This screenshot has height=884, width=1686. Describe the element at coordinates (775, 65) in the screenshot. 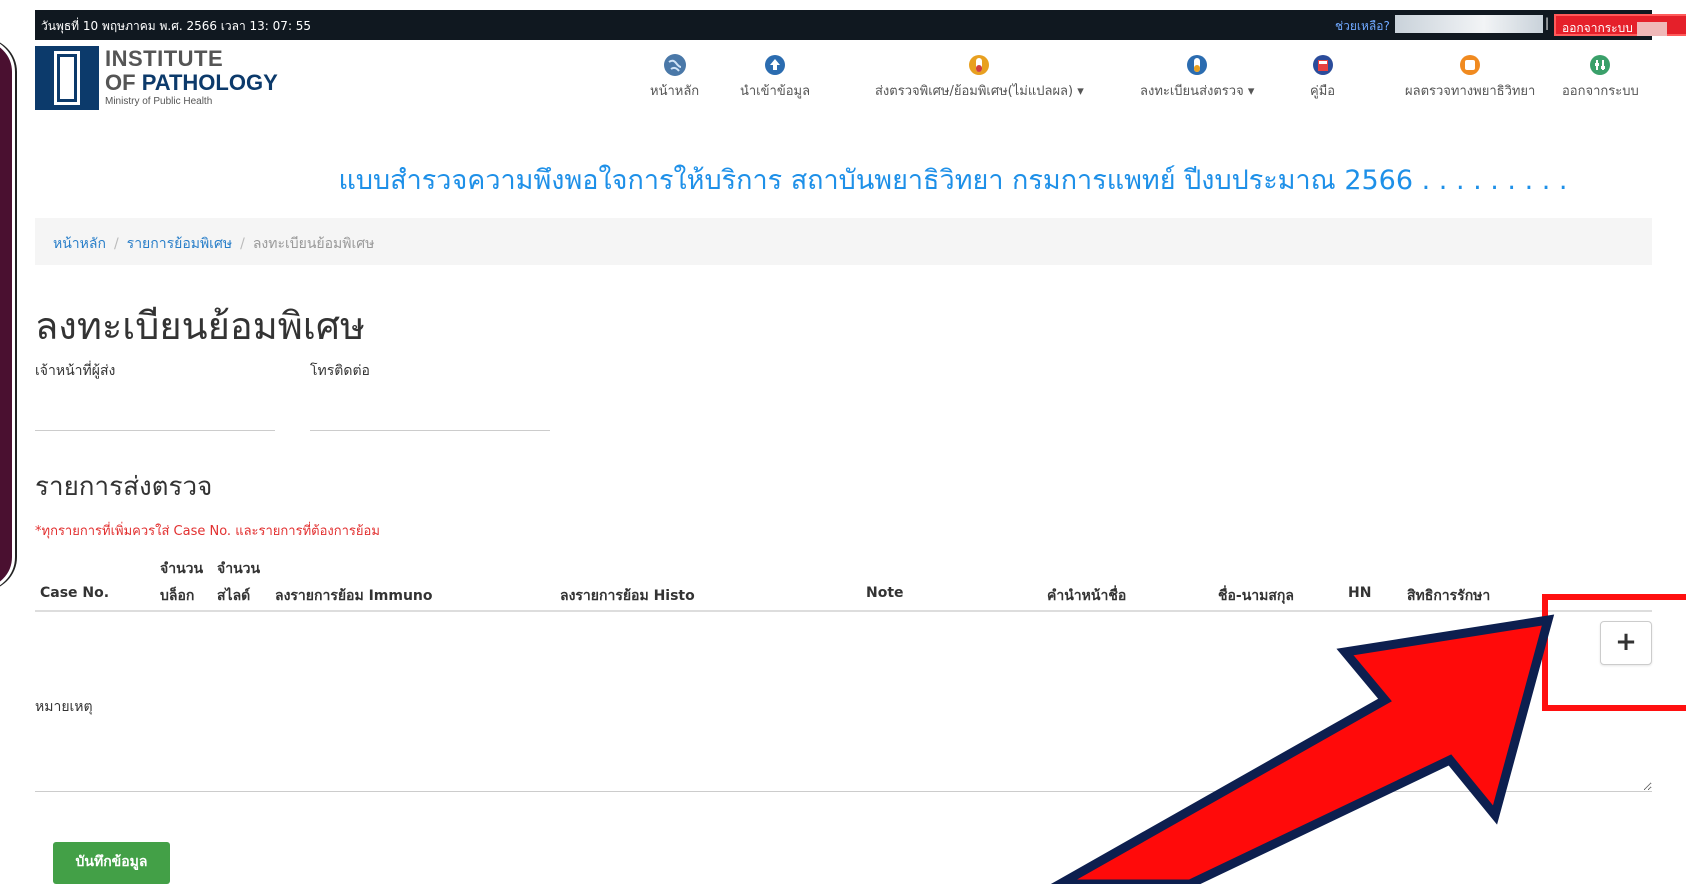

I see `upload-icon` at that location.